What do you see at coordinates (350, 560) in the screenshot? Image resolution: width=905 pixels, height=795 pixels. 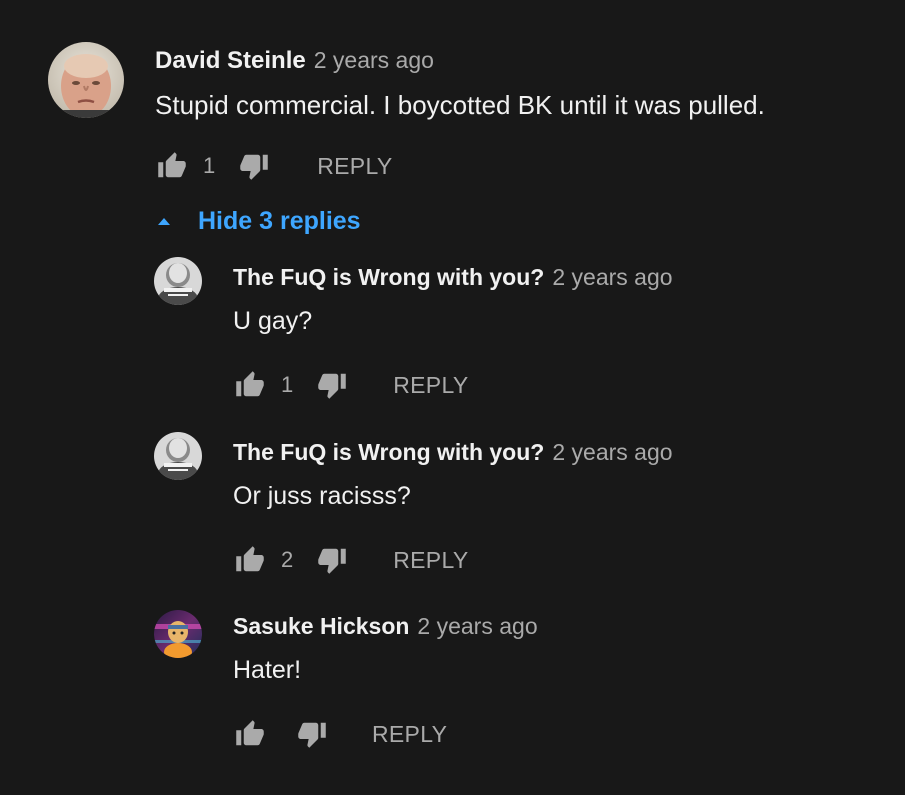 I see `comment-actions: 2 REPLY` at bounding box center [350, 560].